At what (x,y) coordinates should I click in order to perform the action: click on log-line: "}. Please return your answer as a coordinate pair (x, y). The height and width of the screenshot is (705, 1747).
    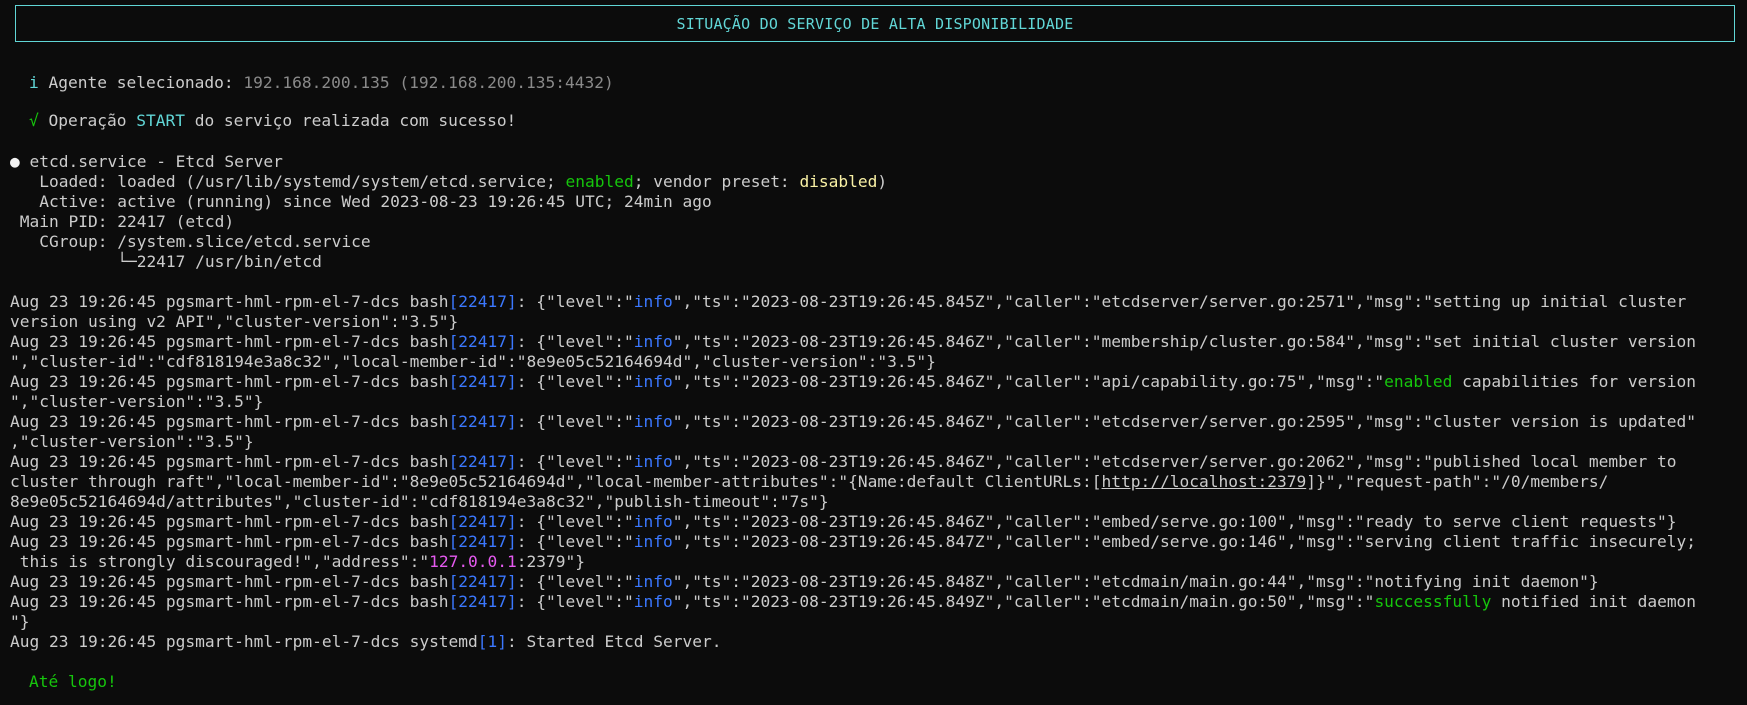
    Looking at the image, I should click on (20, 621).